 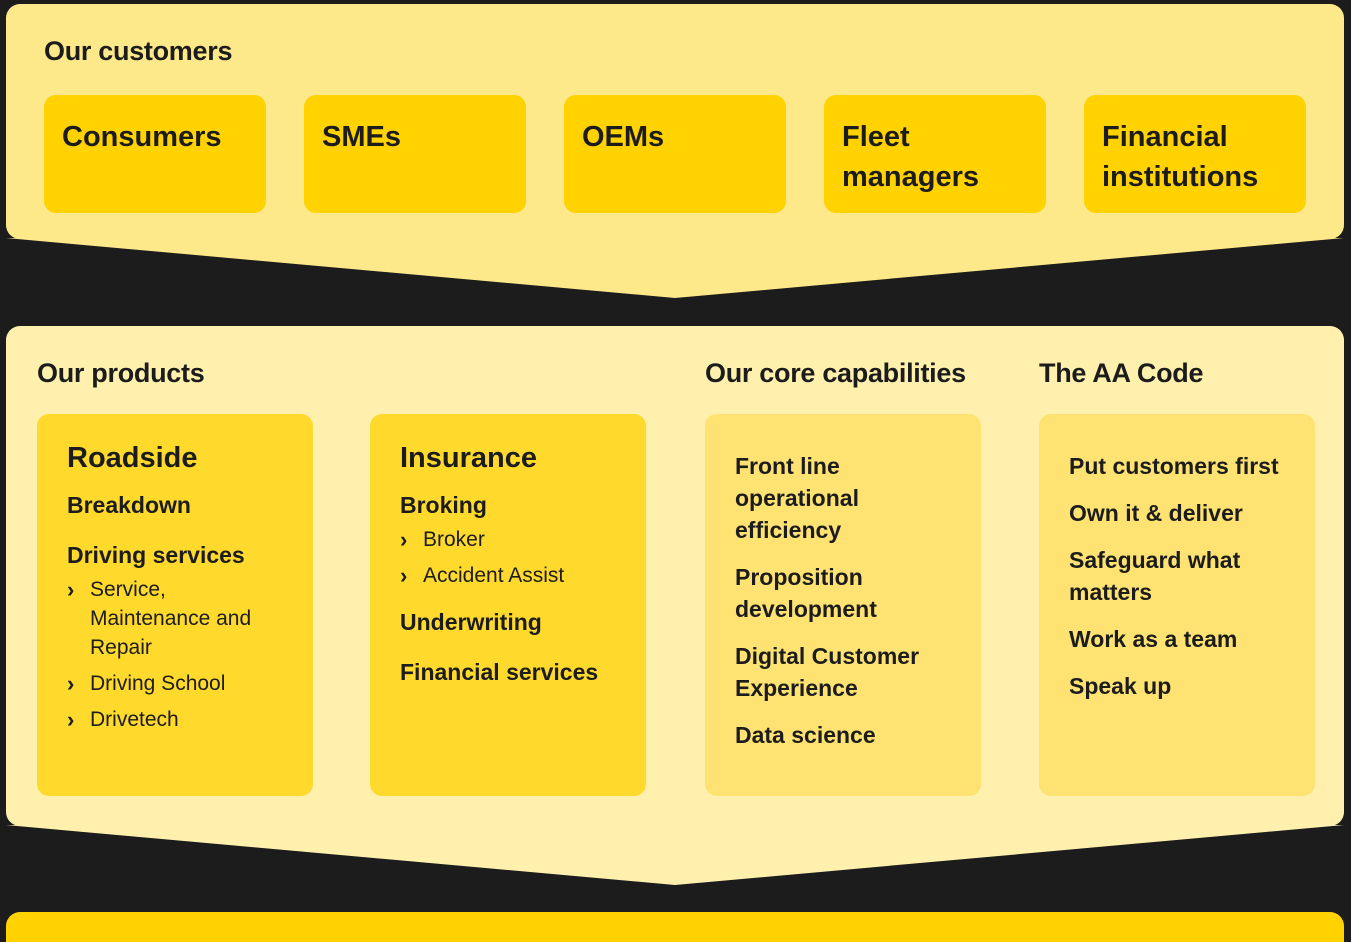 What do you see at coordinates (415, 154) in the screenshot?
I see `customer-card-smes: SMEs` at bounding box center [415, 154].